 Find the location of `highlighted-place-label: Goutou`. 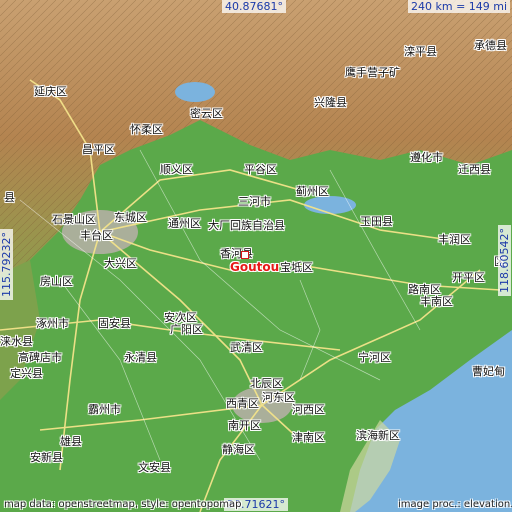

highlighted-place-label: Goutou is located at coordinates (255, 267).